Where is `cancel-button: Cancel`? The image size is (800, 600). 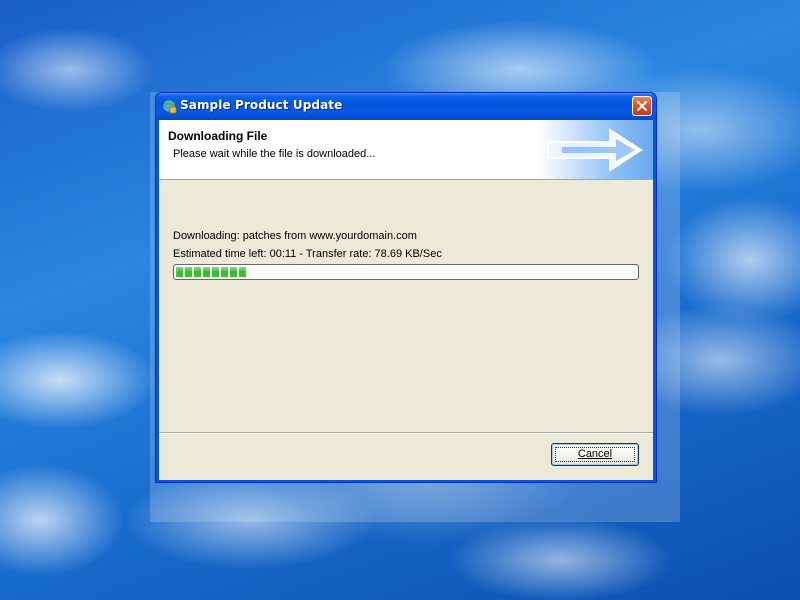
cancel-button: Cancel is located at coordinates (595, 454).